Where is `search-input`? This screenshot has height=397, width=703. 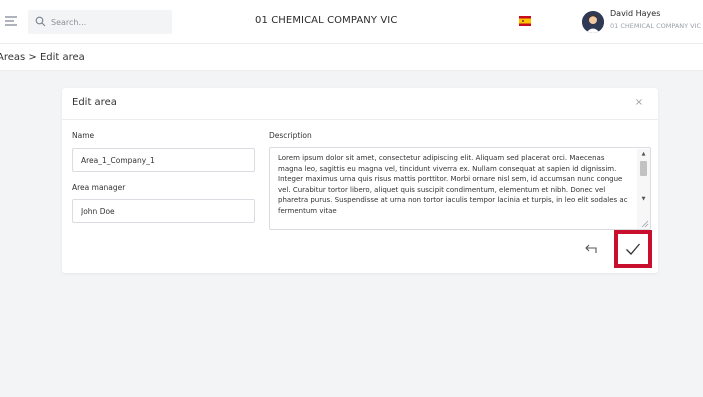 search-input is located at coordinates (108, 22).